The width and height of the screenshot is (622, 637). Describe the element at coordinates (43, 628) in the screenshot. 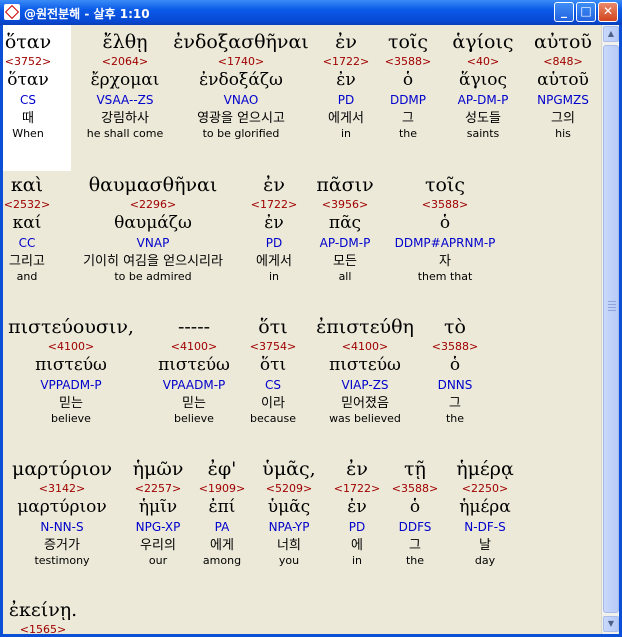

I see `strong-number: <1565>` at that location.